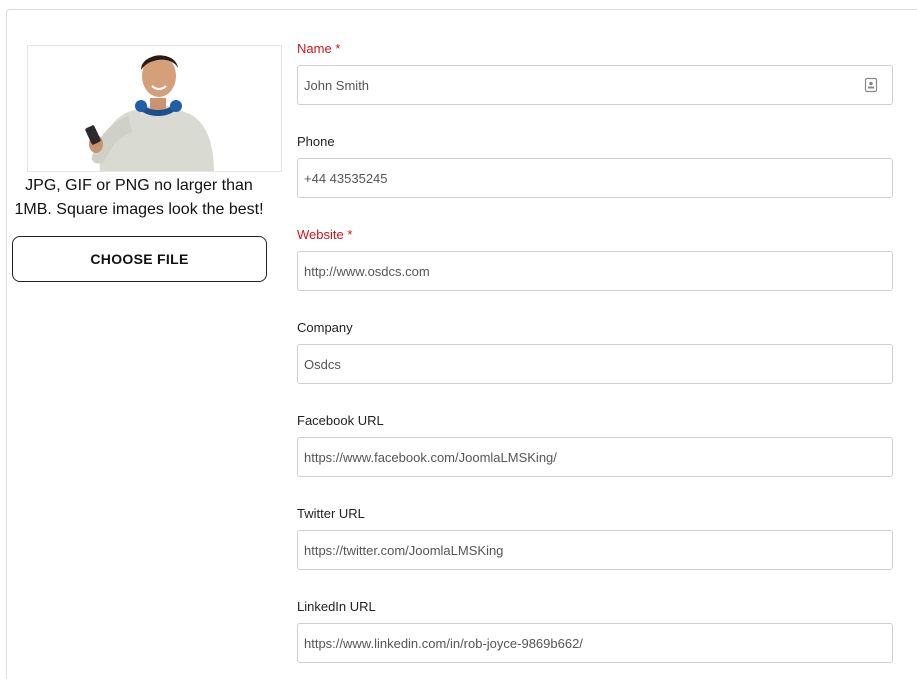  What do you see at coordinates (595, 271) in the screenshot?
I see `website-field` at bounding box center [595, 271].